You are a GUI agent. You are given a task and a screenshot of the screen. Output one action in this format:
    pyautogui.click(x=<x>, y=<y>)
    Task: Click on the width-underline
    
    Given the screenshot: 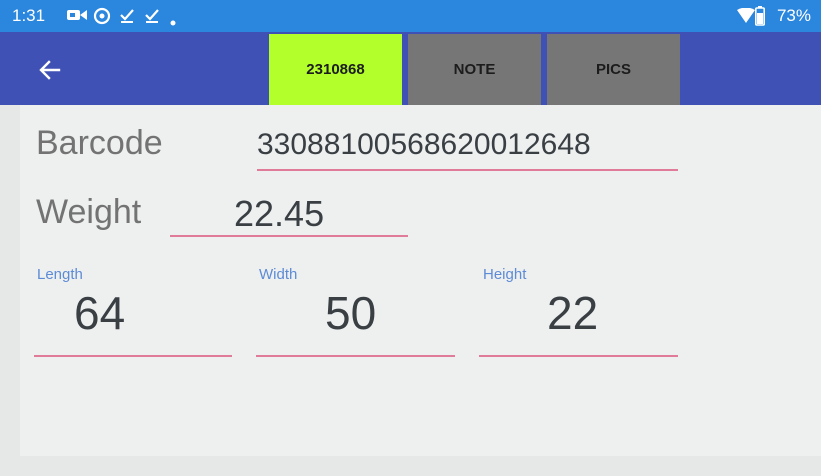 What is the action you would take?
    pyautogui.click(x=355, y=356)
    